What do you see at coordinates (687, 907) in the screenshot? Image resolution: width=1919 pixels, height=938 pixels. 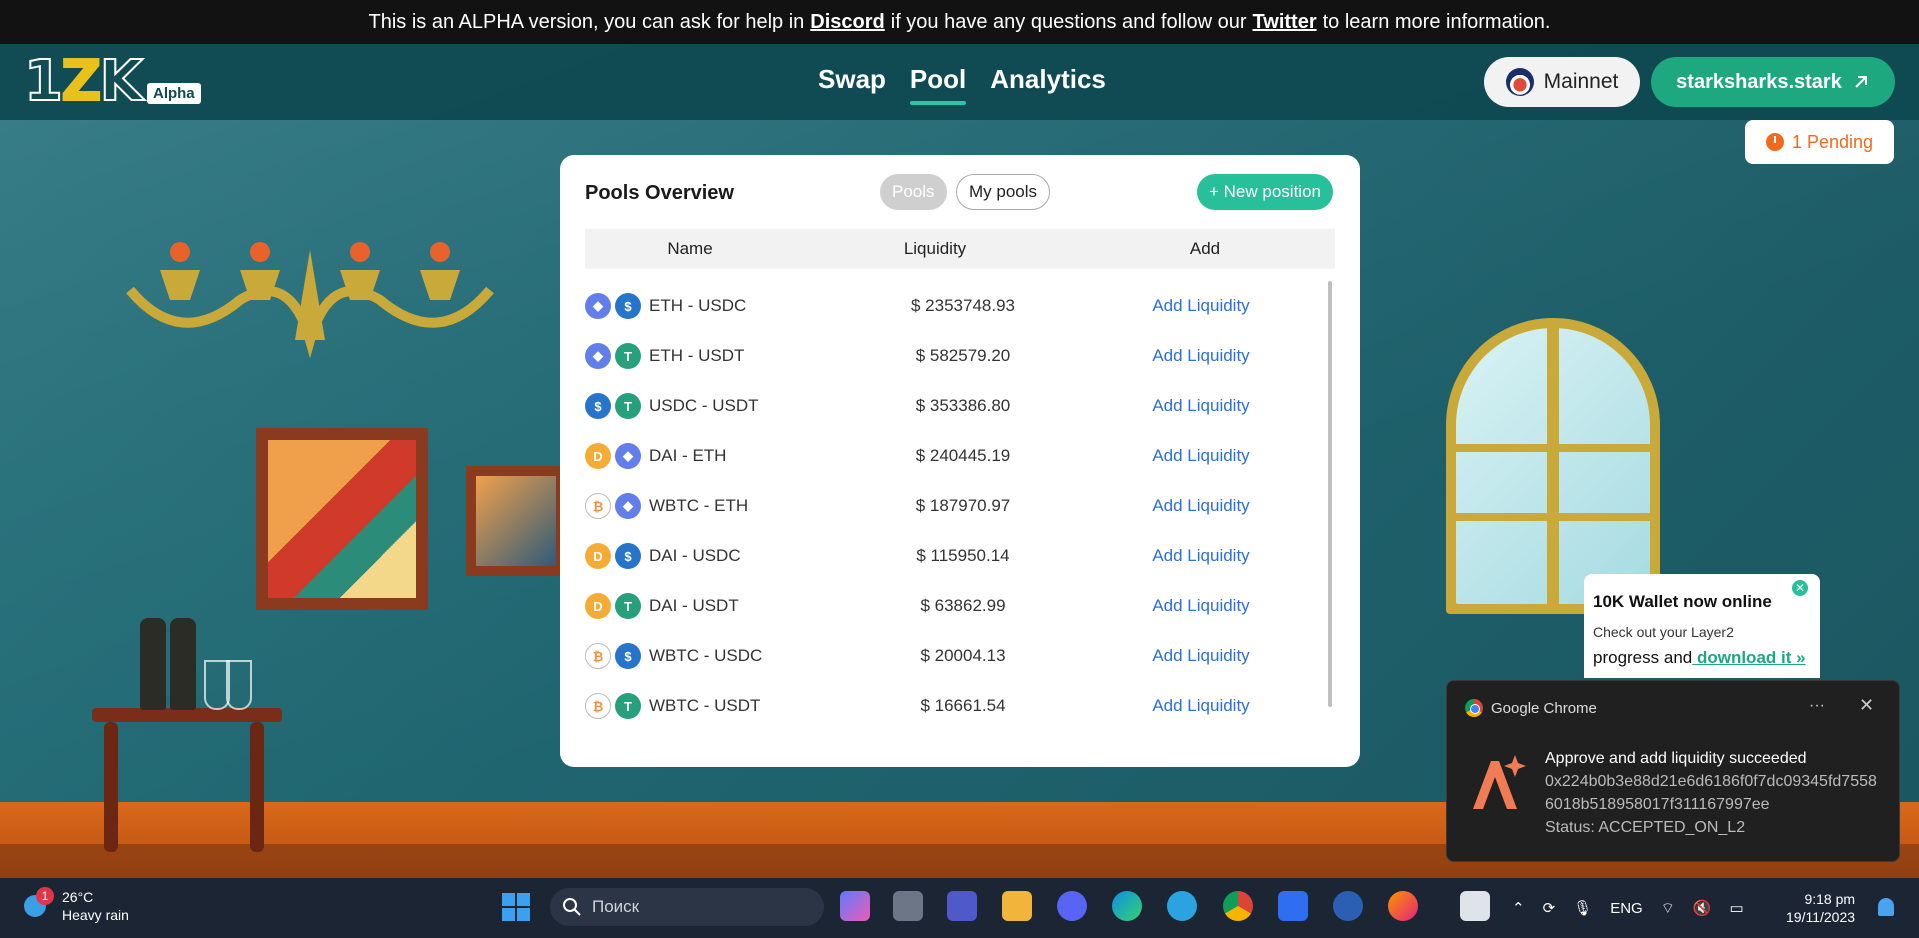 I see `taskbar-search: Поиск` at bounding box center [687, 907].